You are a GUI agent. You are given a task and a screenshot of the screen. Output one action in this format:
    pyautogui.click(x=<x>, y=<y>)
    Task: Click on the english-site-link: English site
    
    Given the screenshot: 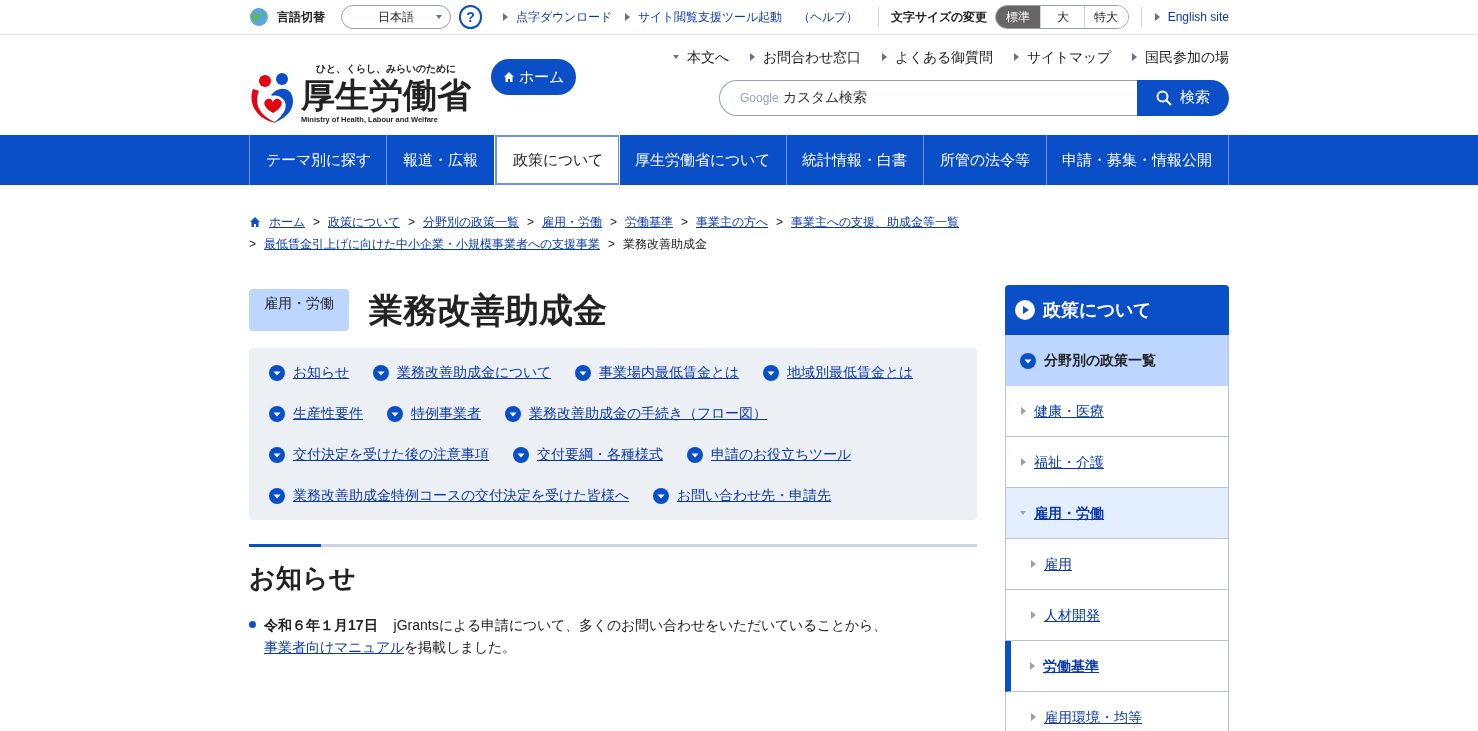 What is the action you would take?
    pyautogui.click(x=1198, y=17)
    